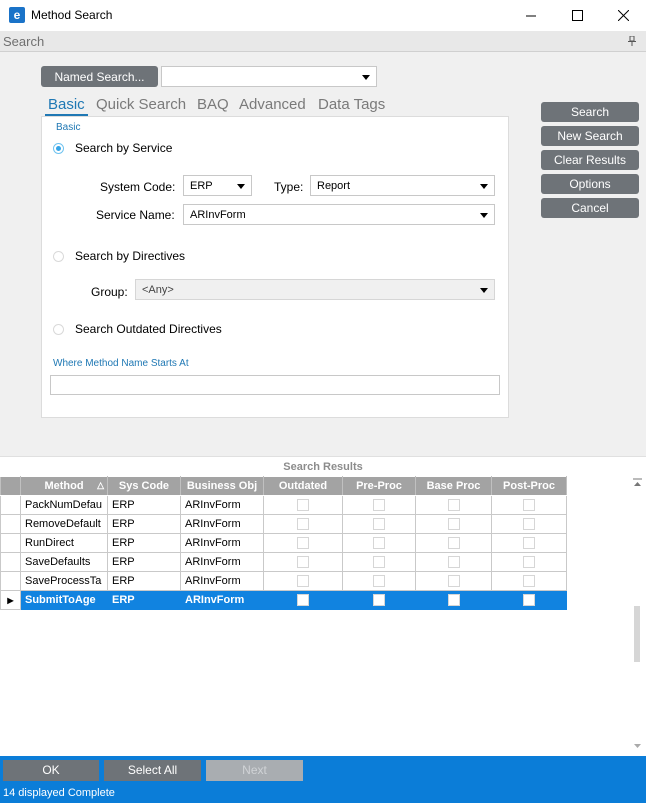 The height and width of the screenshot is (803, 646). I want to click on cell-method: PackNumDefau, so click(64, 505).